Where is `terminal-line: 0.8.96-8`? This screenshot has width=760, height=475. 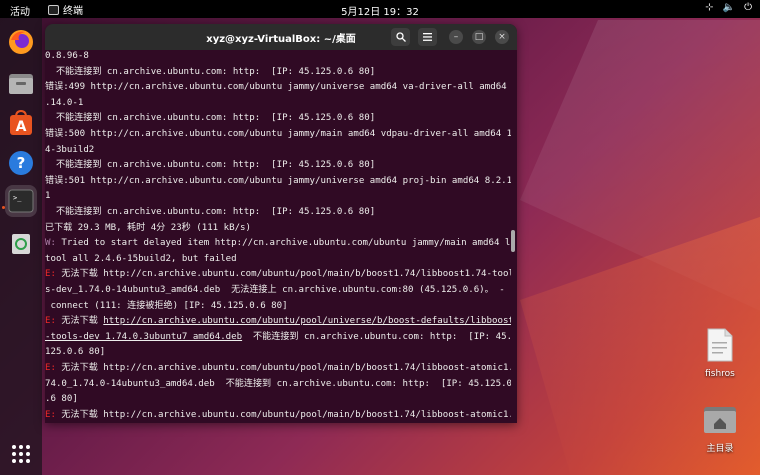 terminal-line: 0.8.96-8 is located at coordinates (67, 56).